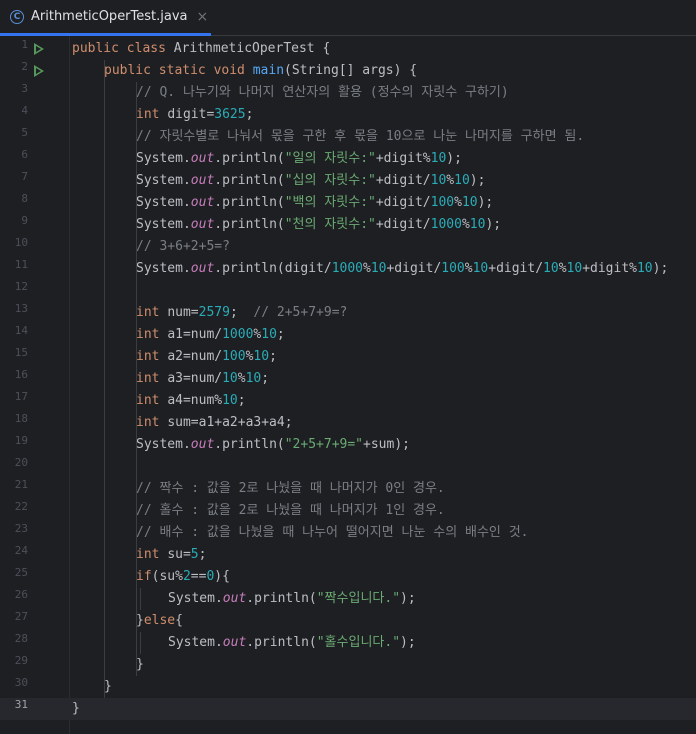 Image resolution: width=696 pixels, height=734 pixels. What do you see at coordinates (348, 49) in the screenshot?
I see `code-line: 1 public class ArithmeticOperTest {` at bounding box center [348, 49].